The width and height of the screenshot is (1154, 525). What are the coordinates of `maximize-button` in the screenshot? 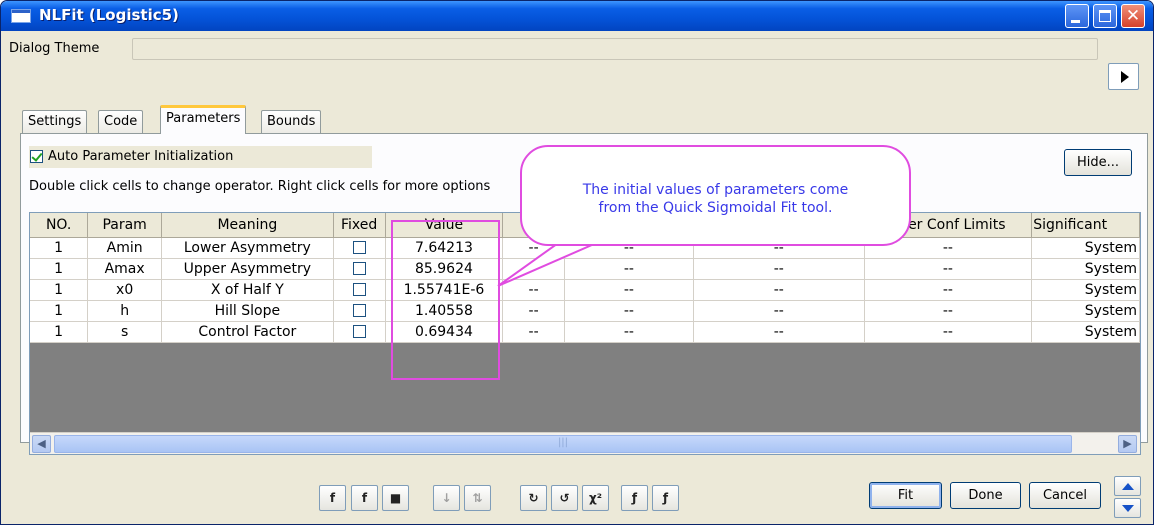 It's located at (1105, 16).